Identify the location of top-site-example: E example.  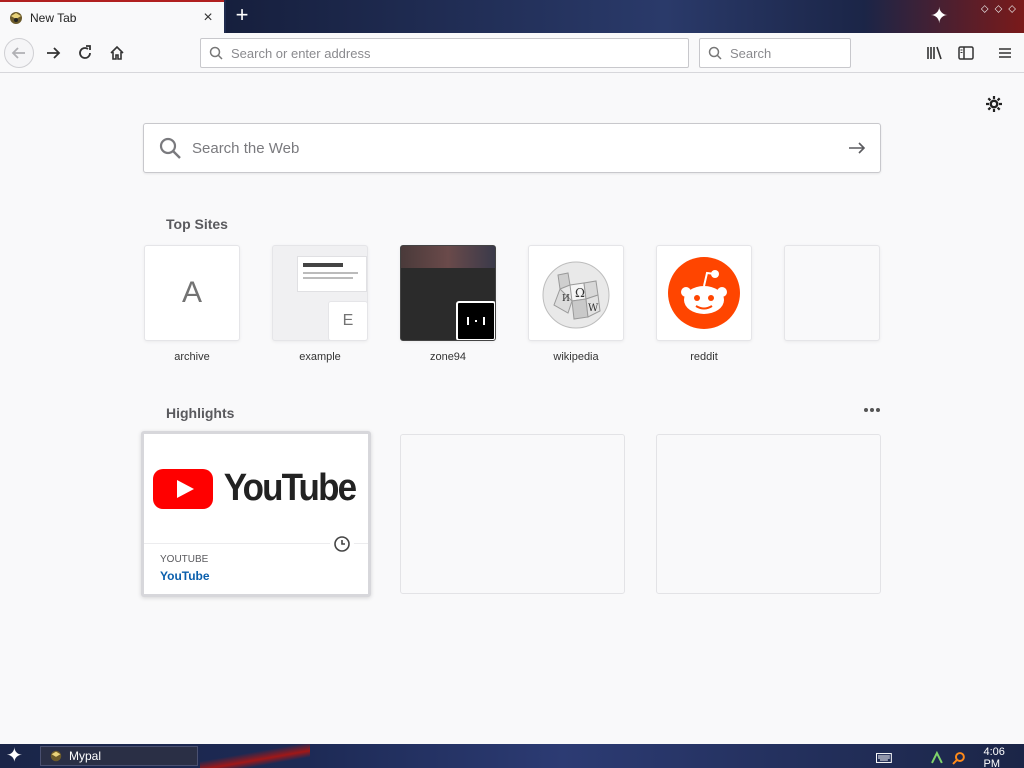
(320, 304).